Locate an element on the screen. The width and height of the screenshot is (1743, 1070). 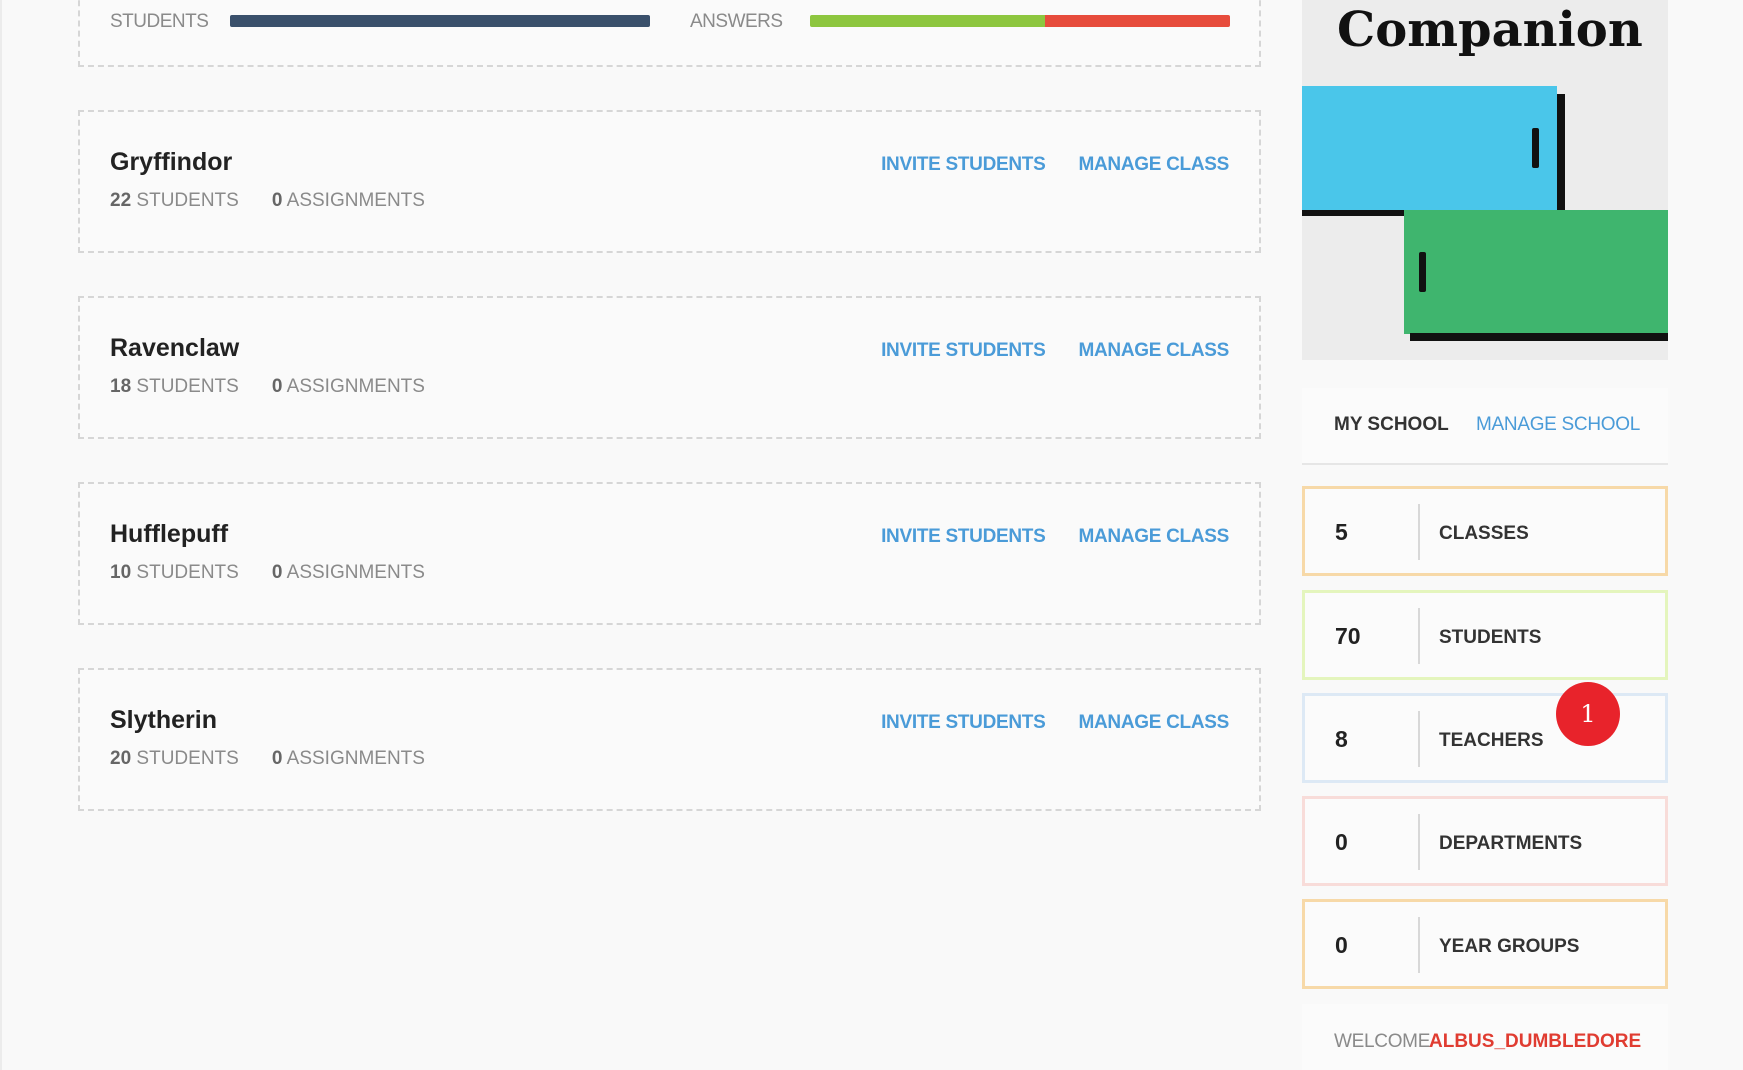
stat-label: CLASSES is located at coordinates (1484, 533).